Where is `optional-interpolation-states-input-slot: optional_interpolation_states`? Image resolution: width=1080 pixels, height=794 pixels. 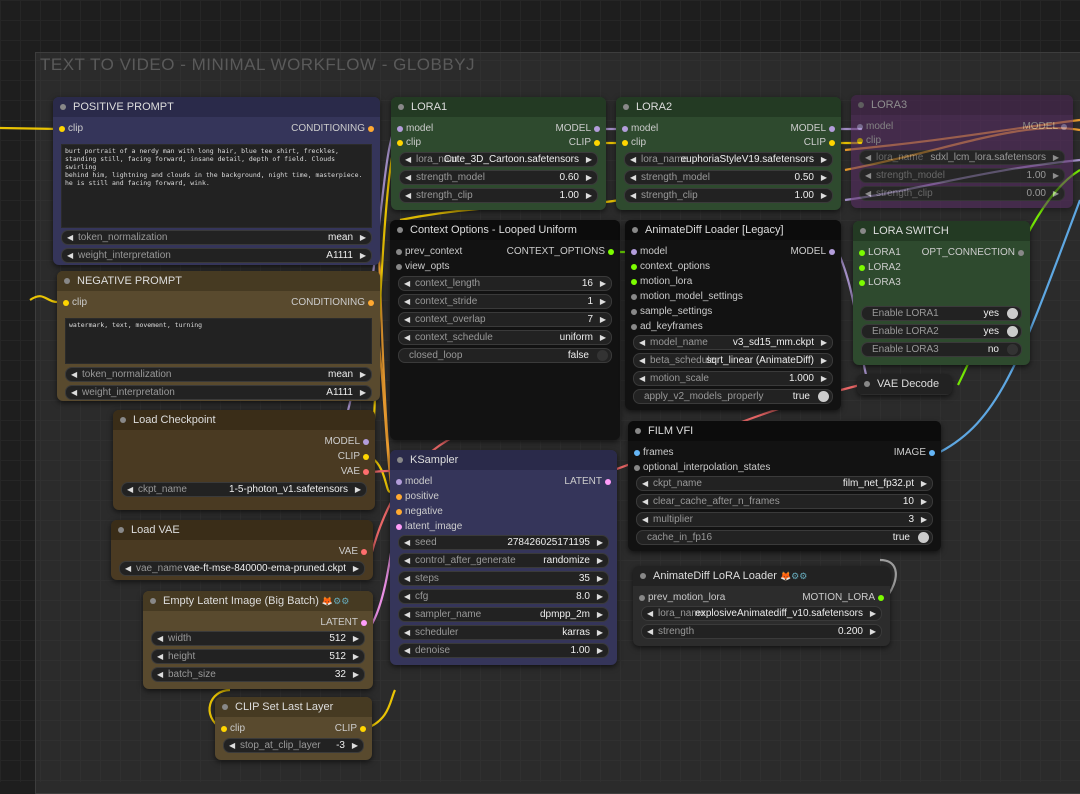
optional-interpolation-states-input-slot: optional_interpolation_states is located at coordinates (702, 468).